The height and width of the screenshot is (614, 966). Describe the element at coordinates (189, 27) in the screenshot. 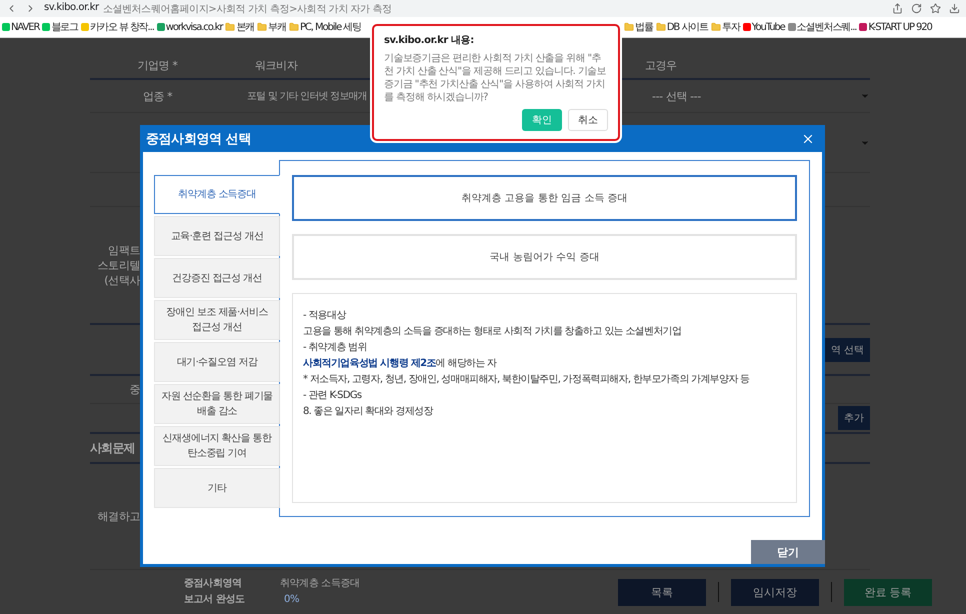

I see `bookmark: workvisa.co.kr` at that location.